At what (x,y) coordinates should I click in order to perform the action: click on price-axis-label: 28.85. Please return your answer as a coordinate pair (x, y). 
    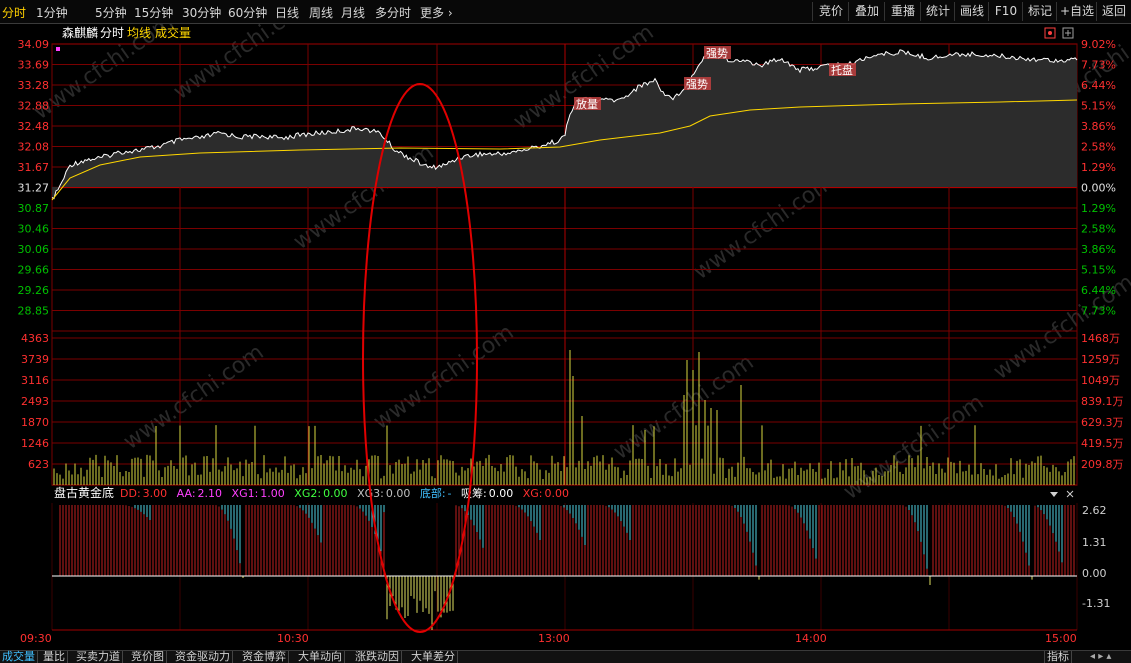
    Looking at the image, I should click on (34, 311).